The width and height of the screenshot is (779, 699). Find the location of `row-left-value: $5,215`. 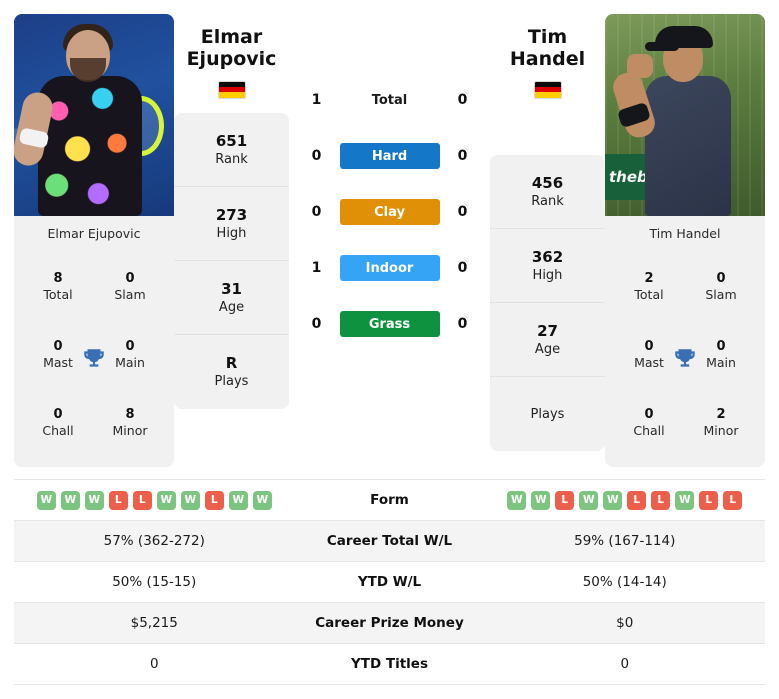

row-left-value: $5,215 is located at coordinates (154, 623).